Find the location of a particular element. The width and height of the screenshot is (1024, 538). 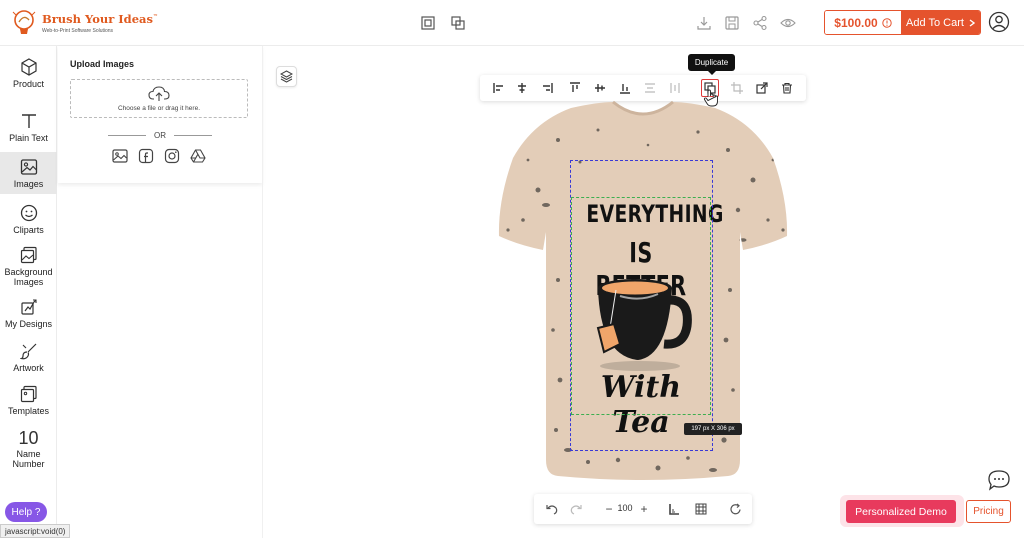

panel-title: Upload Images is located at coordinates (102, 64).